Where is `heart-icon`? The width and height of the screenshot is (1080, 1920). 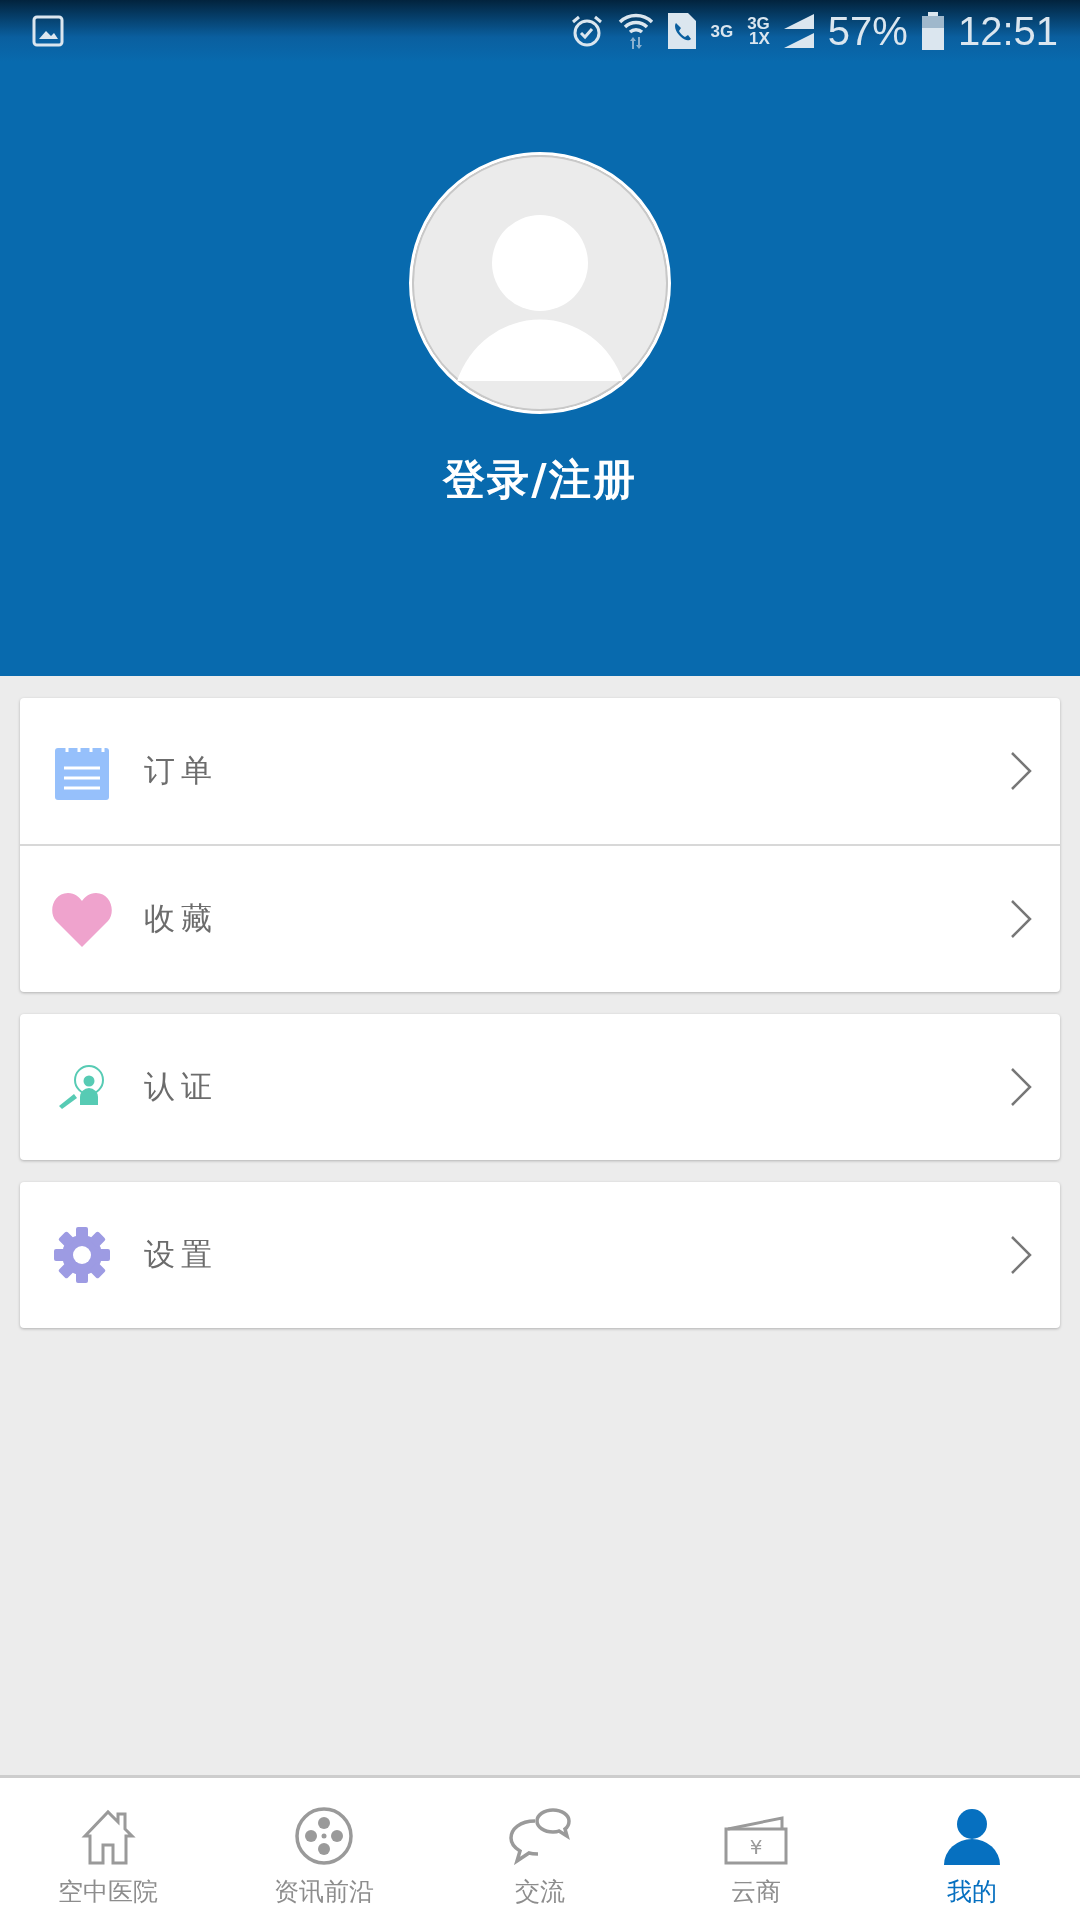
heart-icon is located at coordinates (82, 919).